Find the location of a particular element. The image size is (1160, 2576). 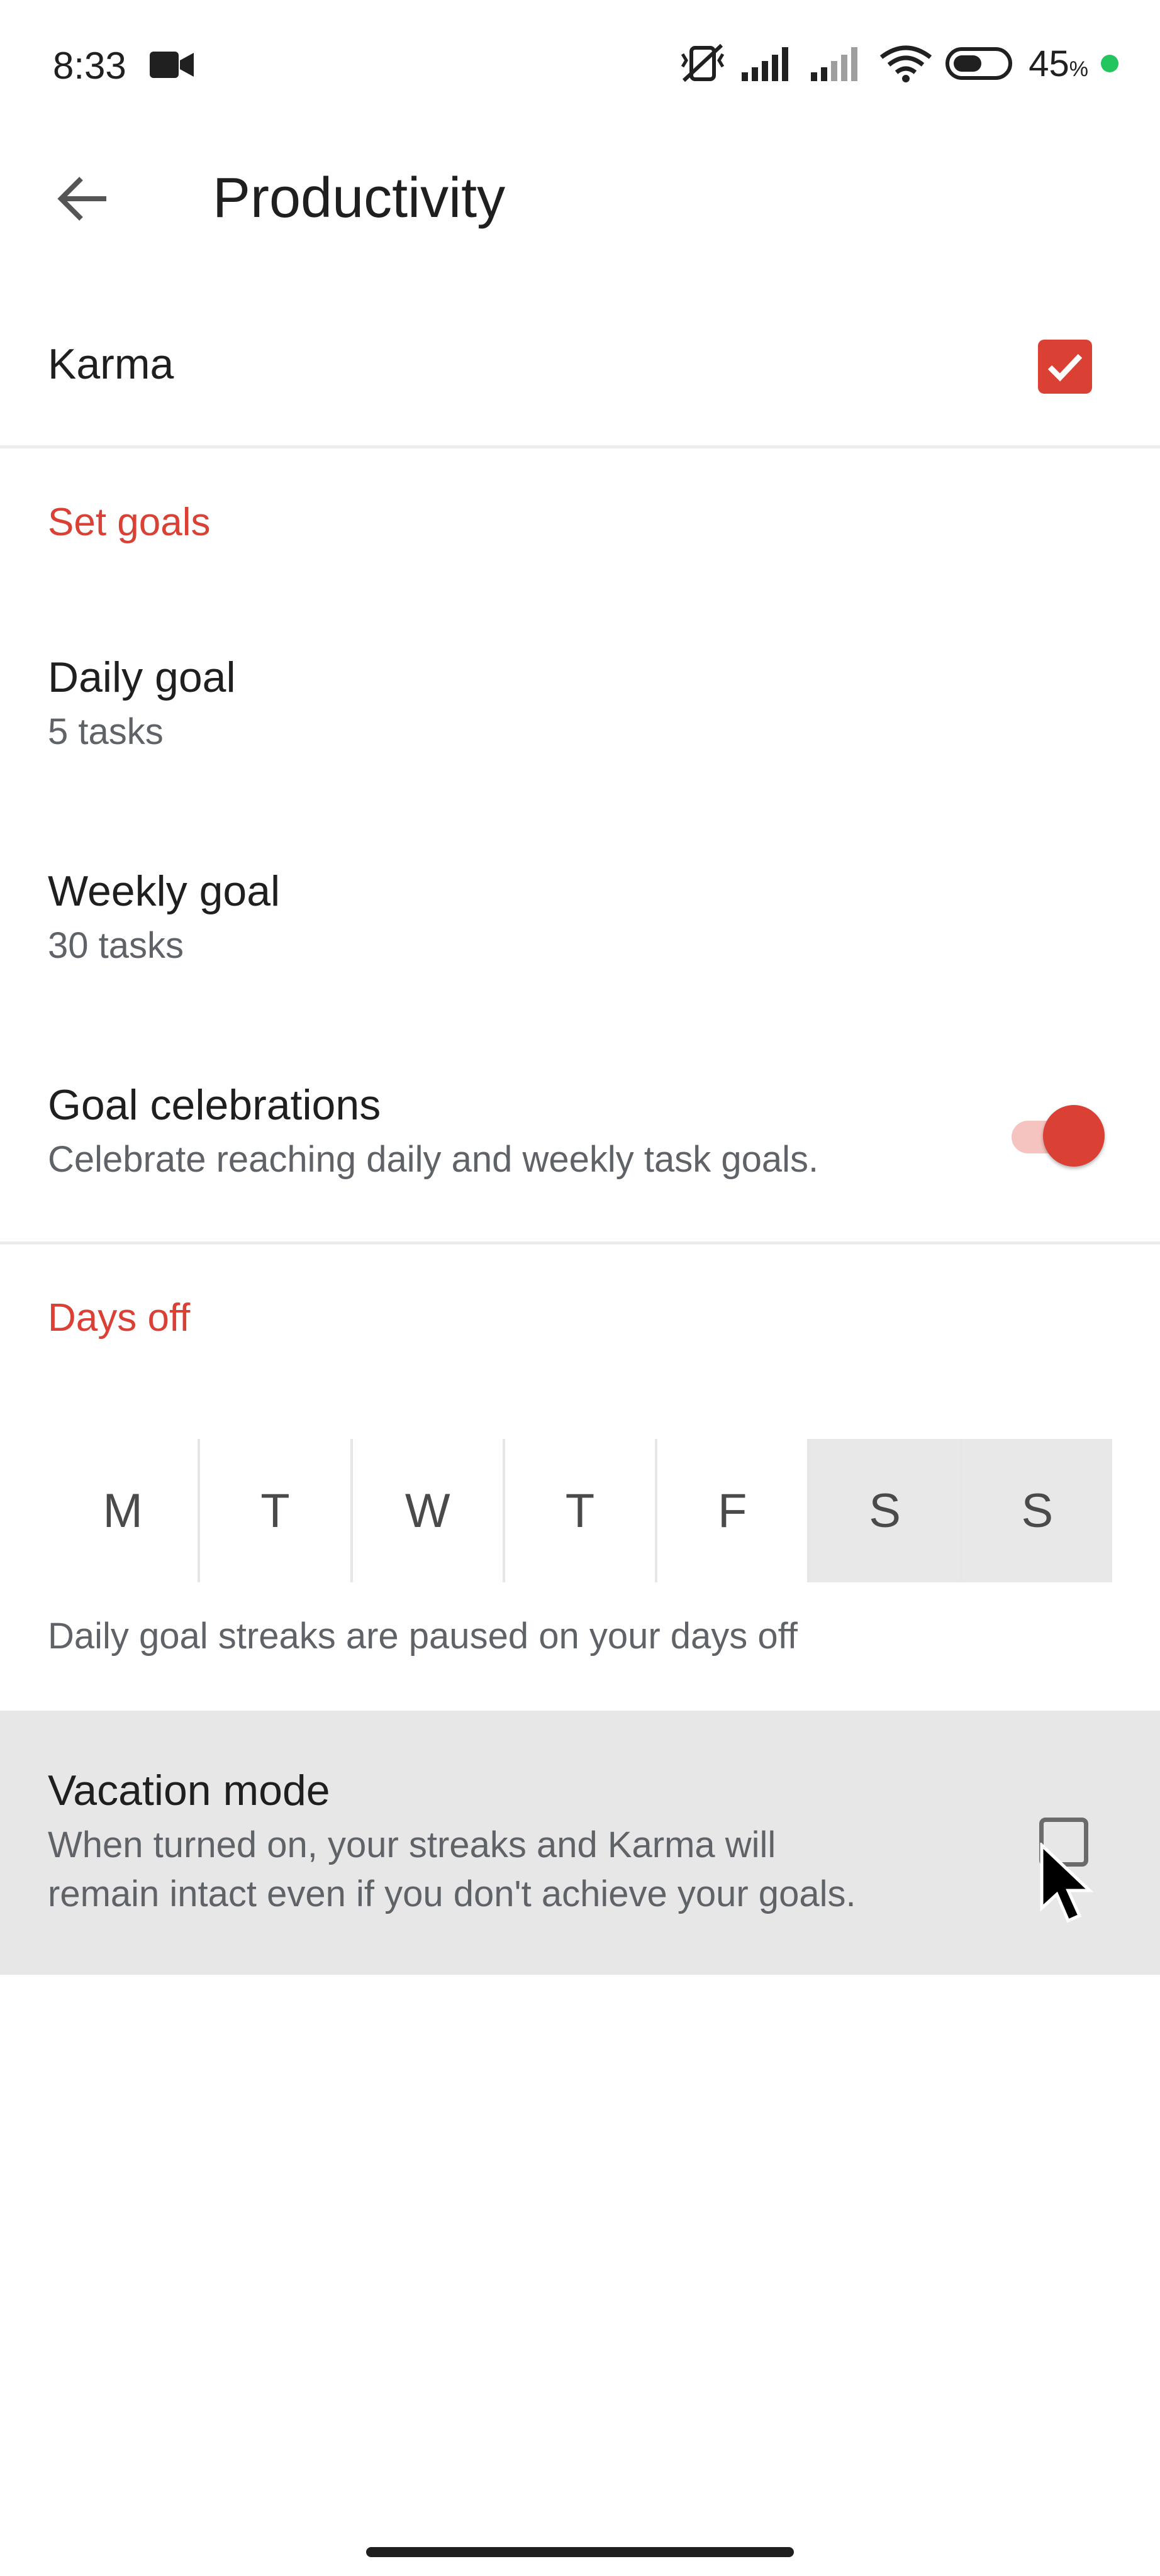

day-sunday: S is located at coordinates (1037, 1510).